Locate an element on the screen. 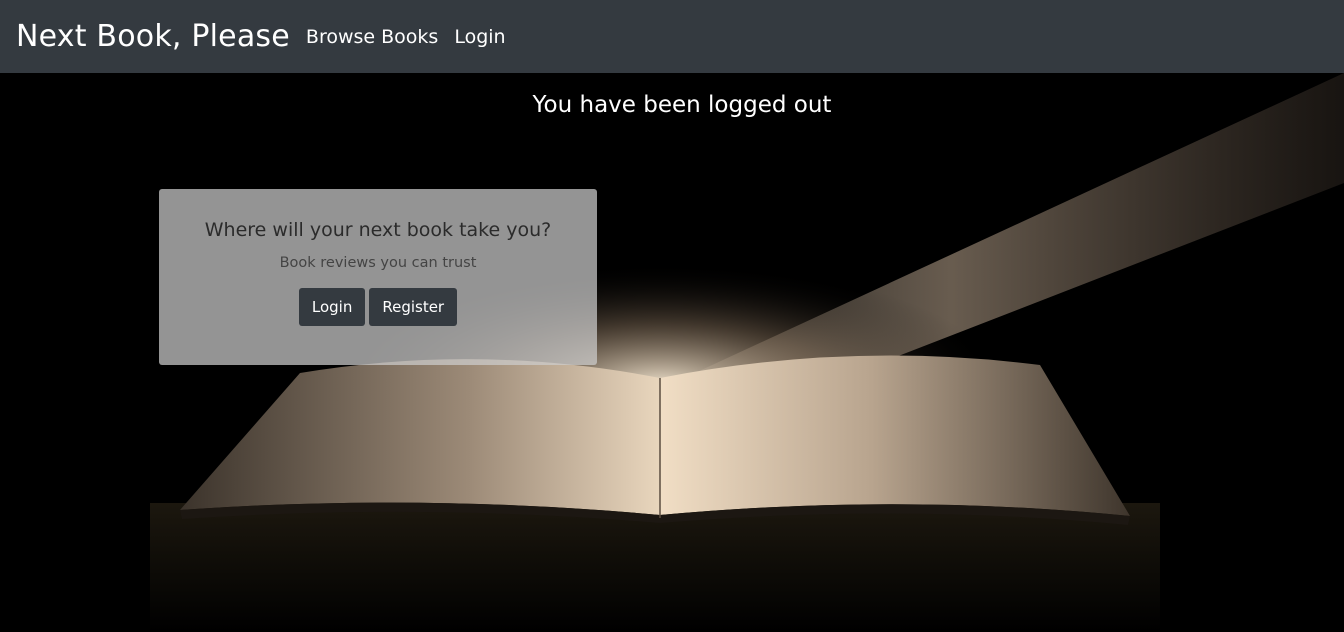 The height and width of the screenshot is (632, 1344). hero-card-subtitle: Book reviews you can trust is located at coordinates (378, 263).